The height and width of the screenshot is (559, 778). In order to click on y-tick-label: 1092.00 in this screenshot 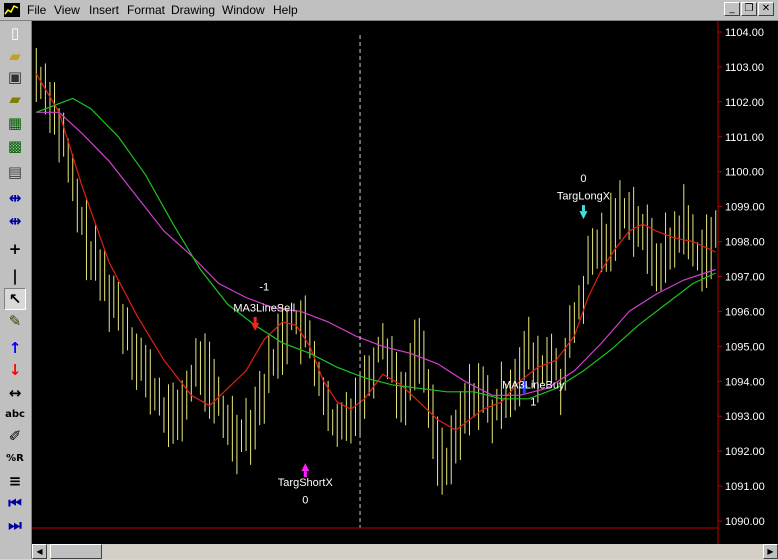, I will do `click(745, 452)`.